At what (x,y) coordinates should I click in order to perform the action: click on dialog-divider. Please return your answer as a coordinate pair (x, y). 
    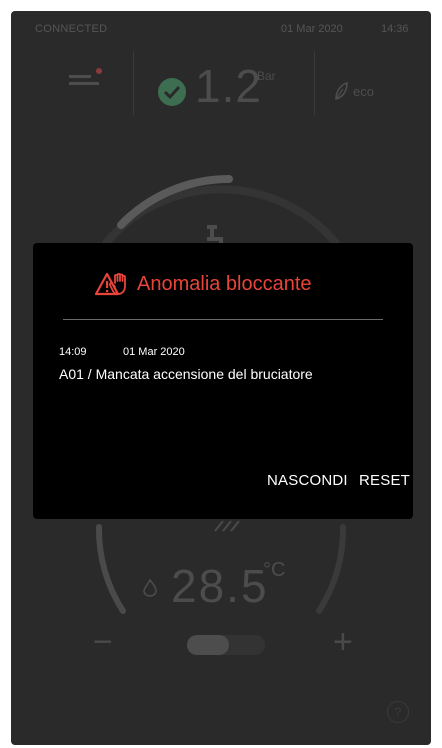
    Looking at the image, I should click on (223, 319).